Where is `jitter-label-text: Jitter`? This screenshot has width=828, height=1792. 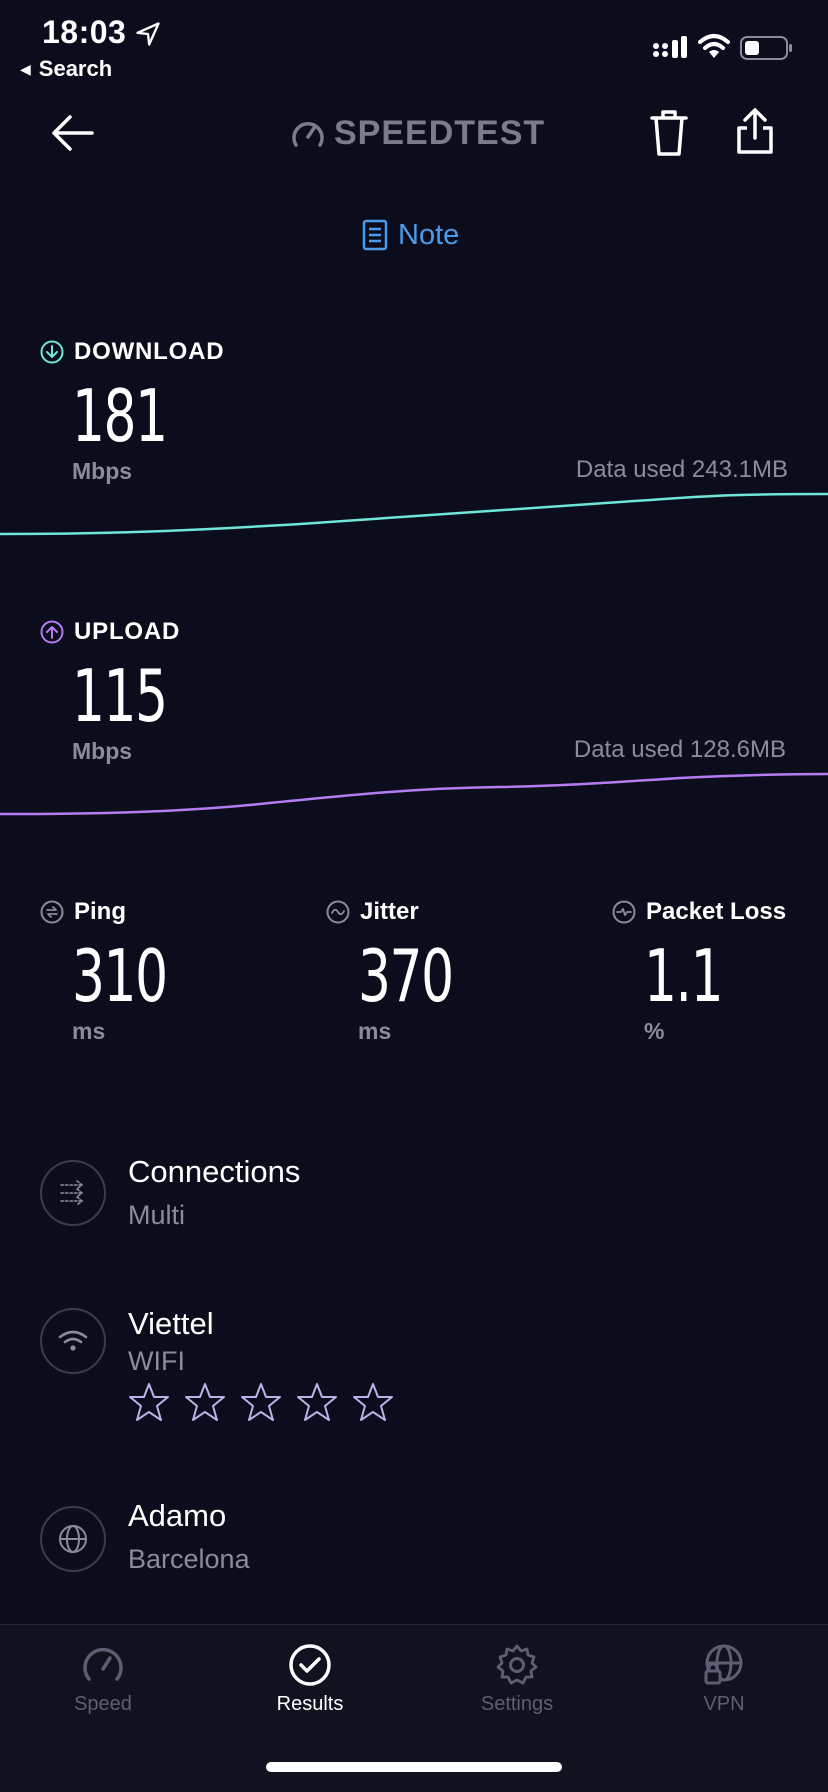
jitter-label-text: Jitter is located at coordinates (389, 911).